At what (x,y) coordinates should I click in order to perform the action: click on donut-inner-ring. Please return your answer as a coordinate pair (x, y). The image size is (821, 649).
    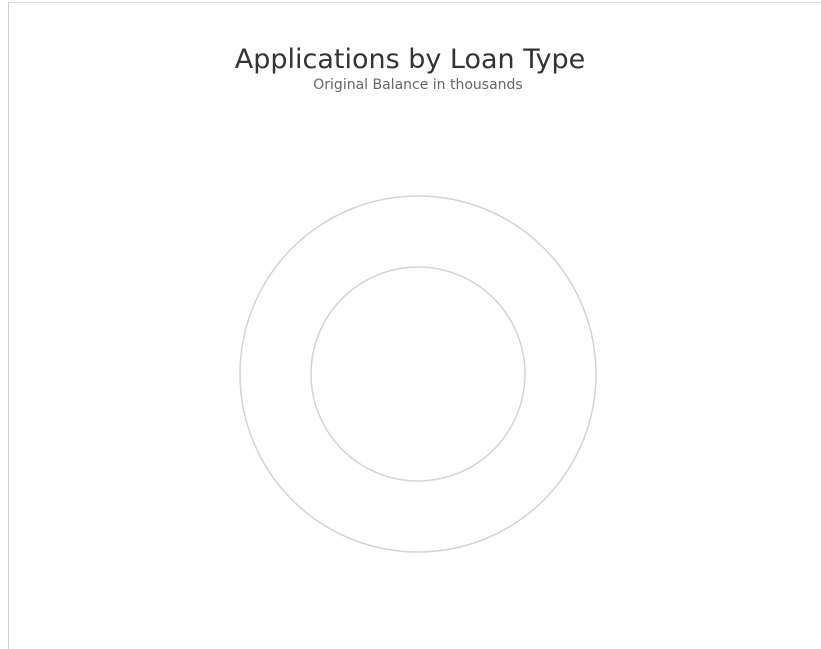
    Looking at the image, I should click on (418, 374).